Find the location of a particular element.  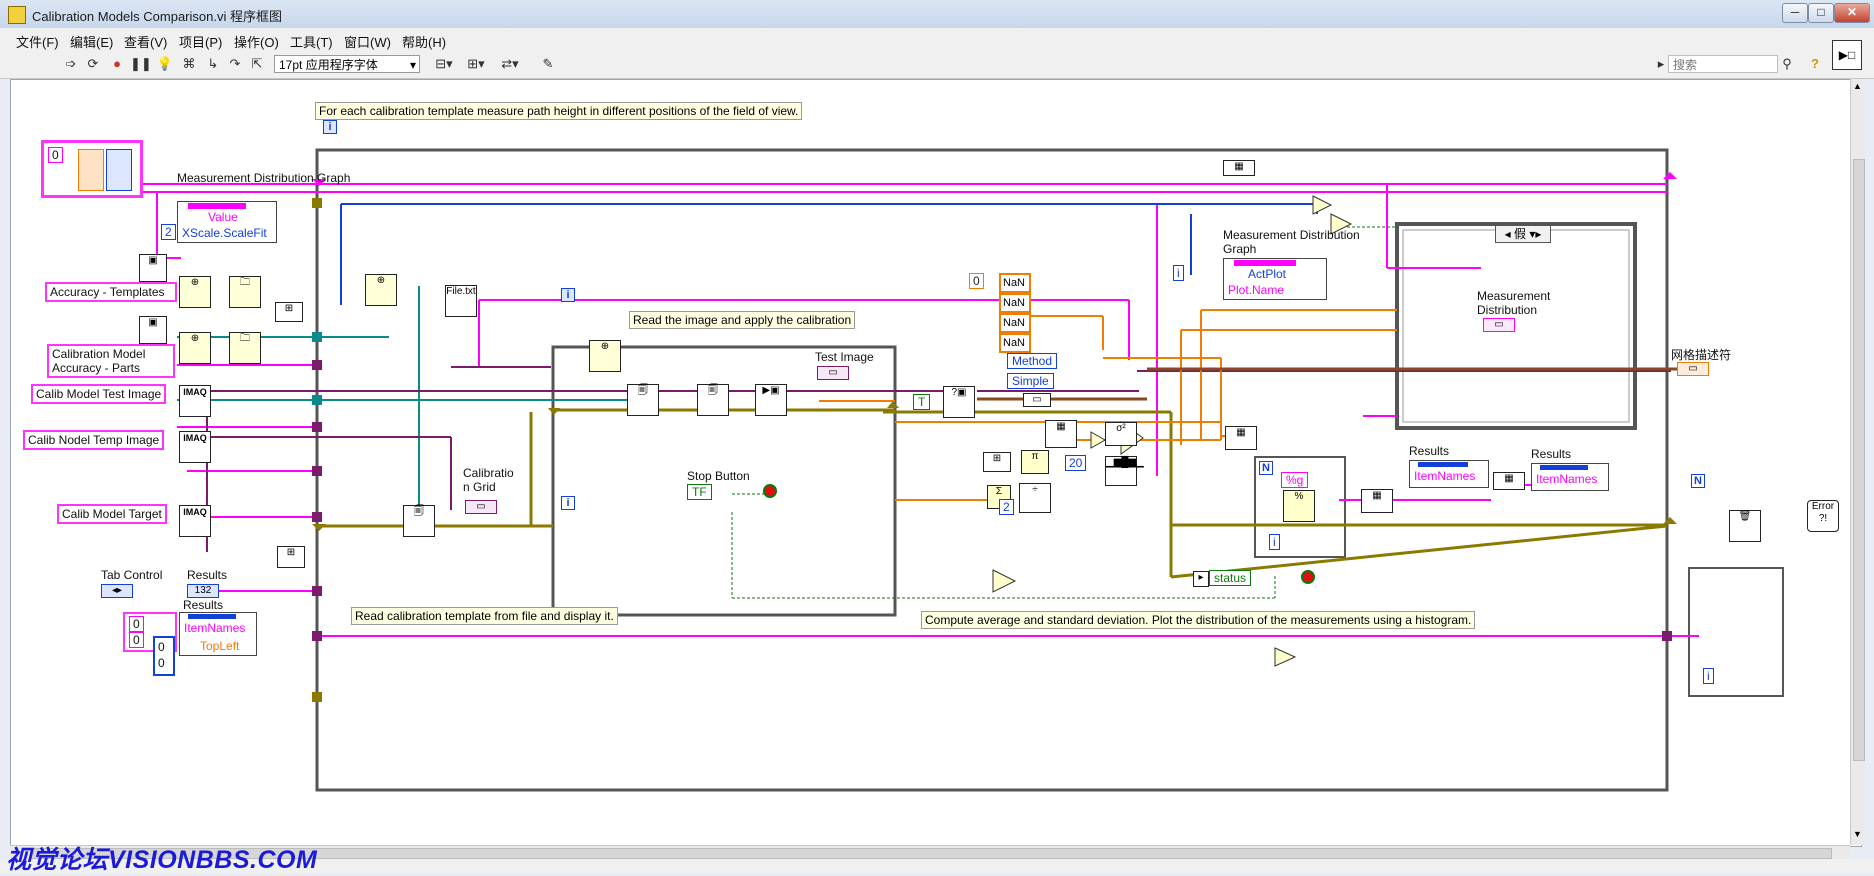

vertical-scroll-thumb is located at coordinates (1859, 460).